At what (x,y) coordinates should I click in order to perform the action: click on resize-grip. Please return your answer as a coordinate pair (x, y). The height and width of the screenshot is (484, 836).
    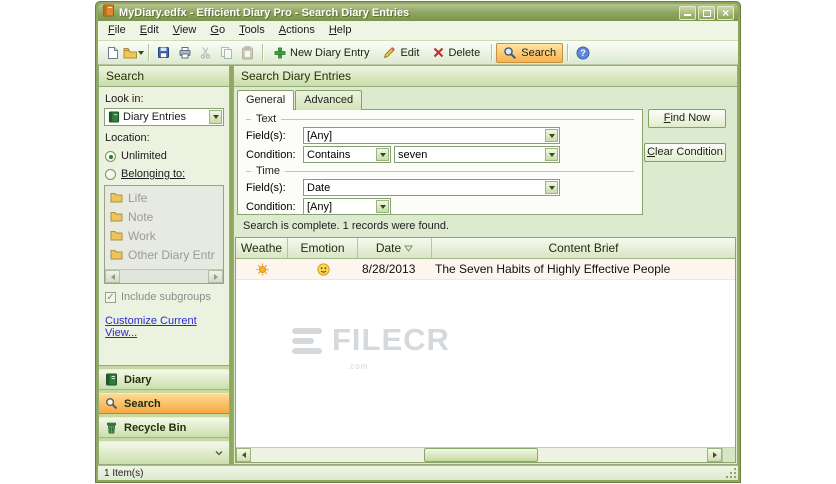
    Looking at the image, I should click on (731, 473).